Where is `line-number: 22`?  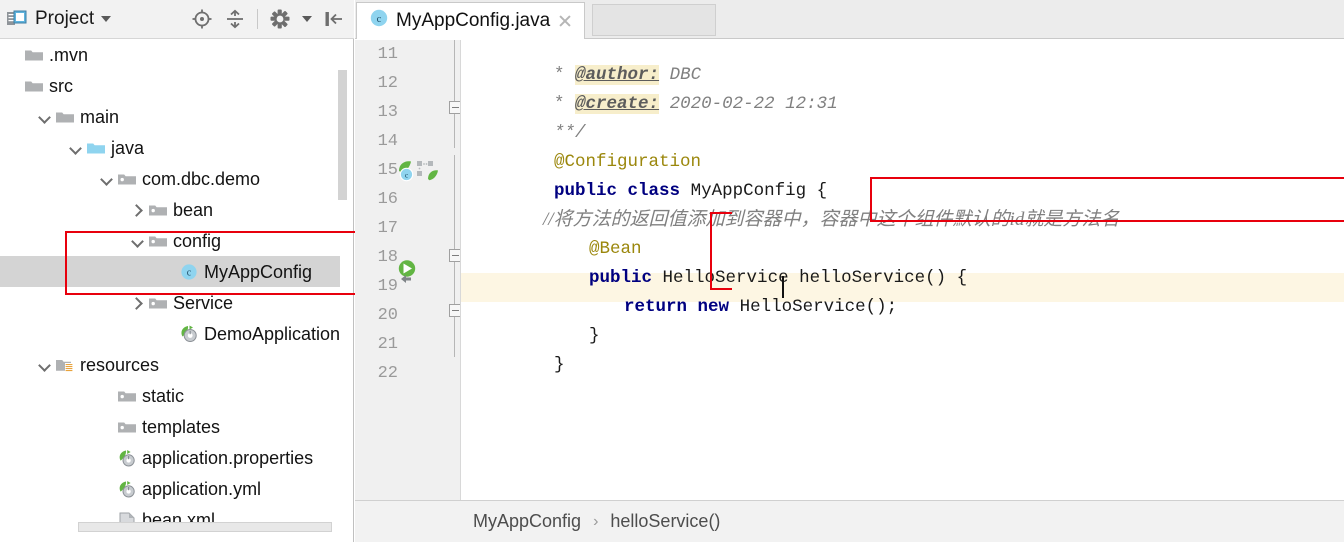
line-number: 22 is located at coordinates (387, 373).